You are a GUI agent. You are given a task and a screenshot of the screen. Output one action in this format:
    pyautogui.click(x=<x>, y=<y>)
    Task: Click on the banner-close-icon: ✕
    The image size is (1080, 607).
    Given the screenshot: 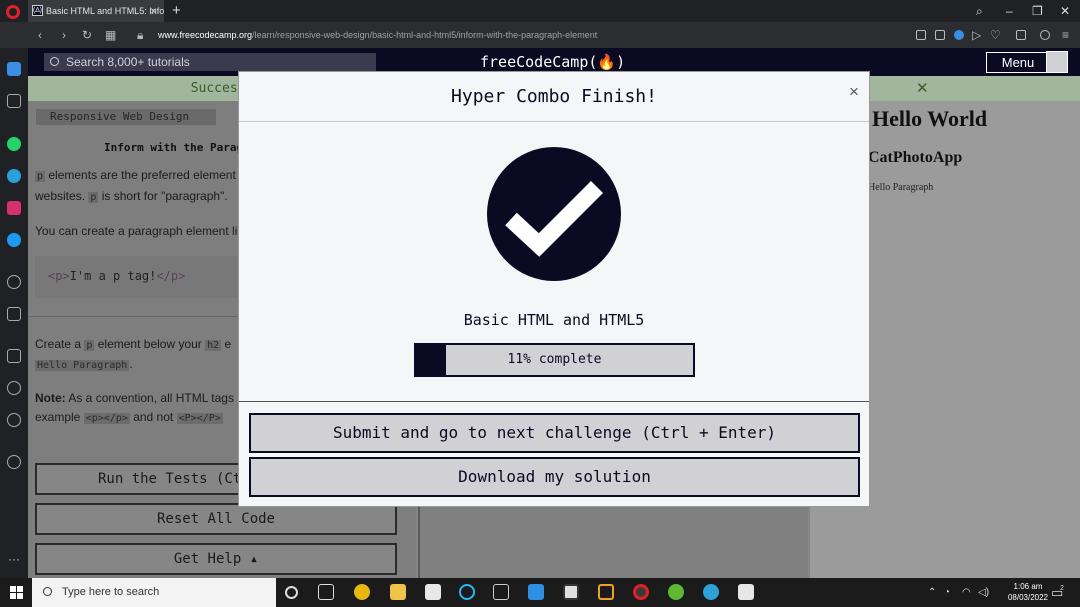 What is the action you would take?
    pyautogui.click(x=922, y=88)
    